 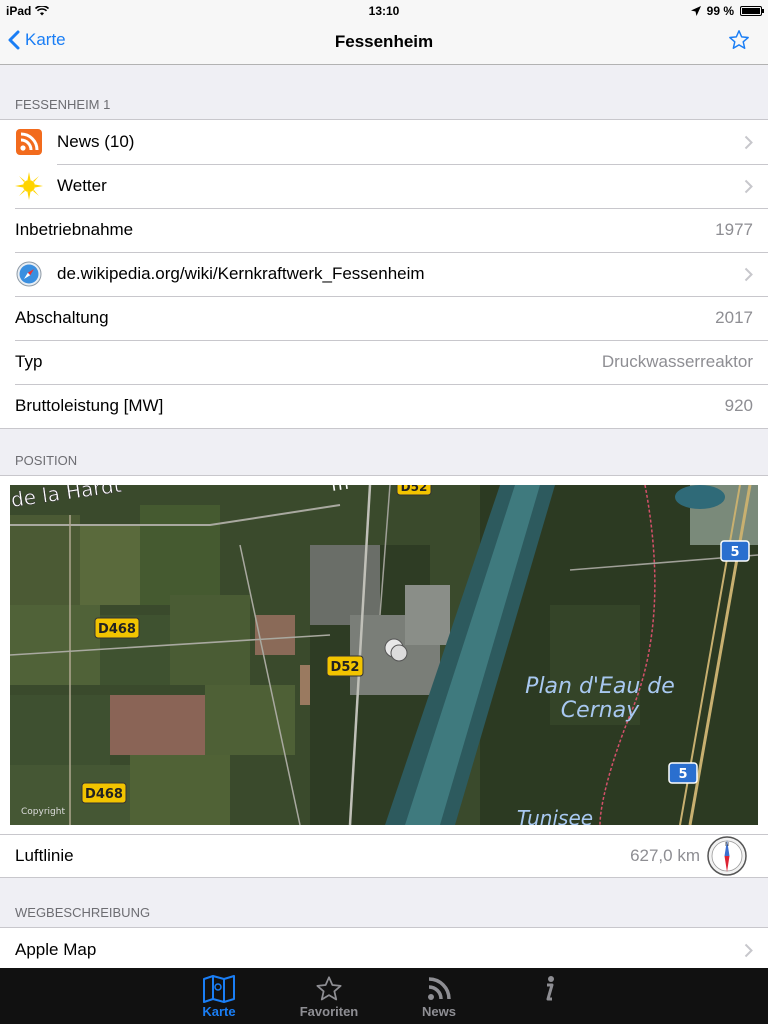 I want to click on news-row: News (10), so click(x=384, y=142).